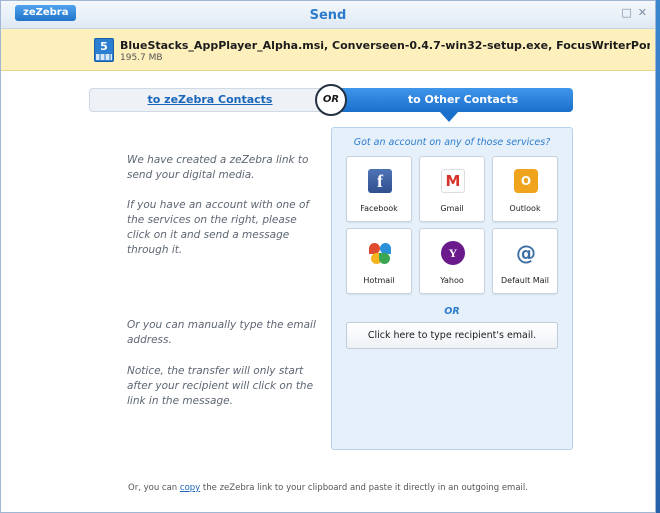 Image resolution: width=660 pixels, height=513 pixels. What do you see at coordinates (379, 280) in the screenshot?
I see `service-label: Hotmail` at bounding box center [379, 280].